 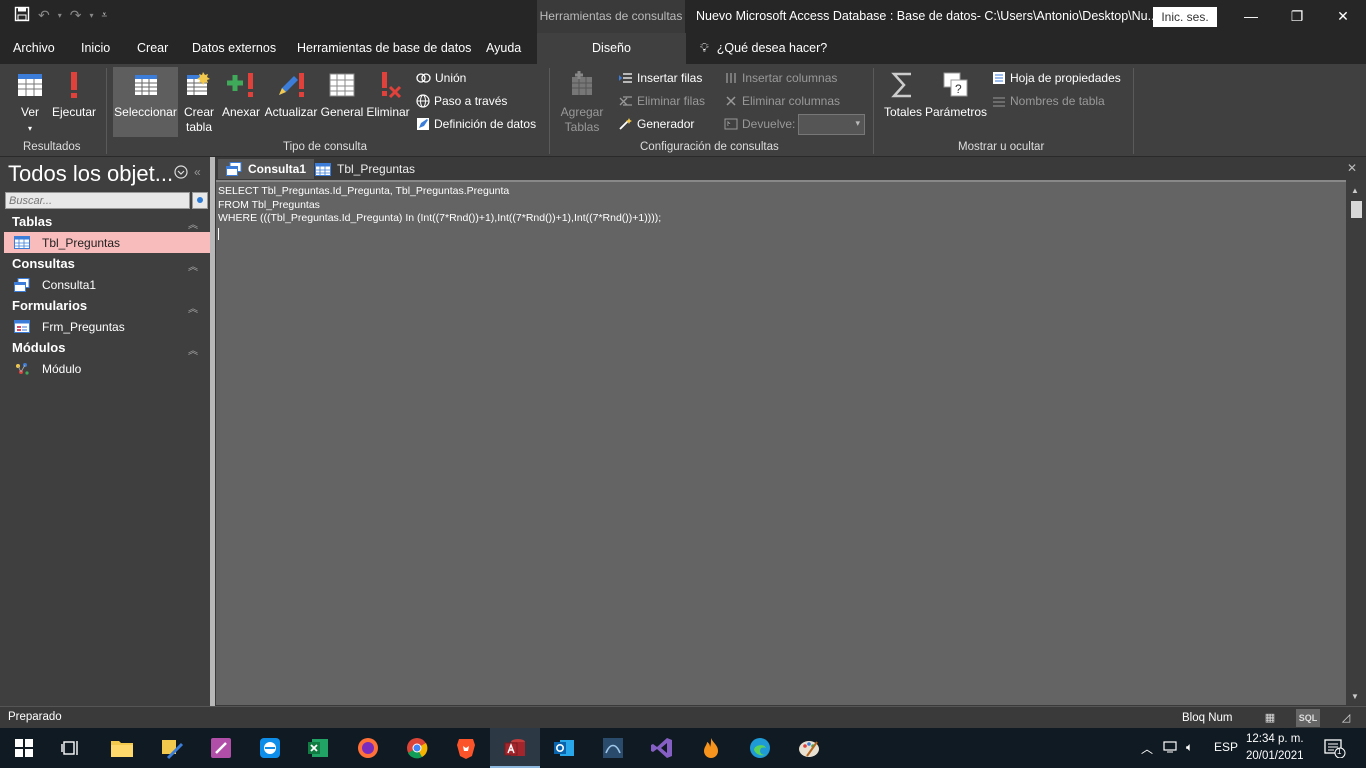 What do you see at coordinates (318, 748) in the screenshot?
I see `excel-icon` at bounding box center [318, 748].